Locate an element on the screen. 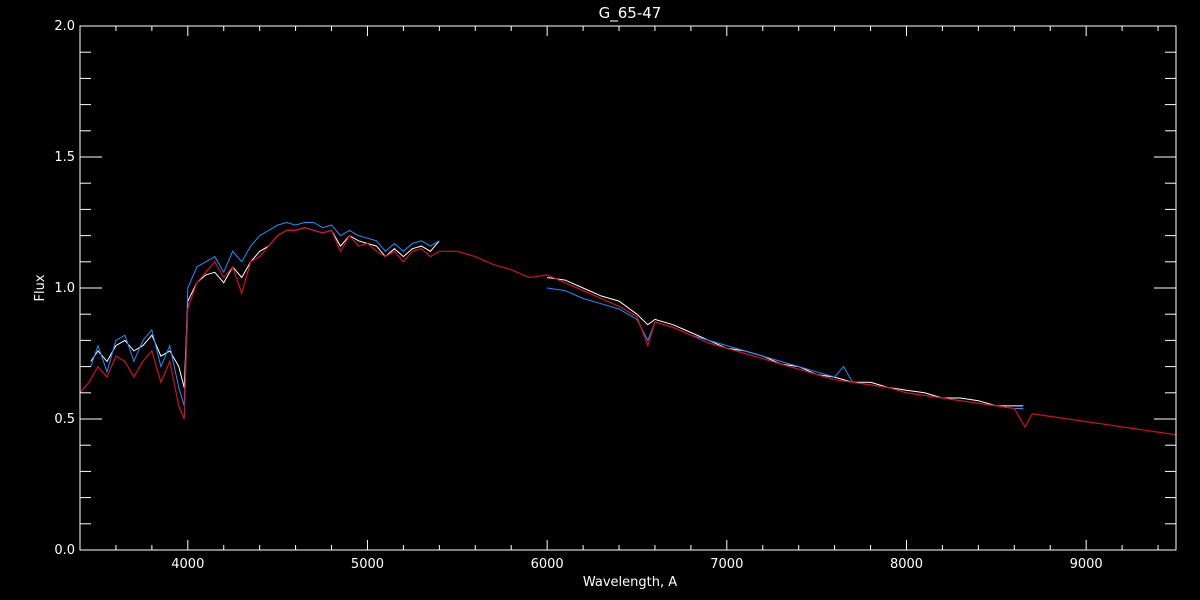  y-tick-label: 0.5 is located at coordinates (64, 419).